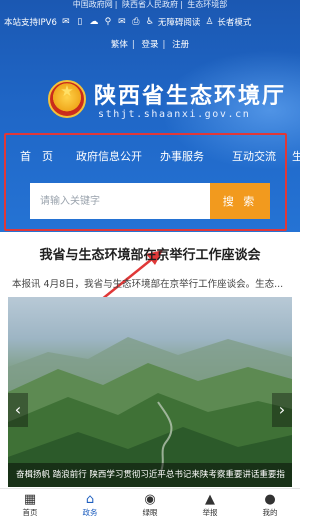  What do you see at coordinates (80, 22) in the screenshot?
I see `mobile-icon: ▯` at bounding box center [80, 22].